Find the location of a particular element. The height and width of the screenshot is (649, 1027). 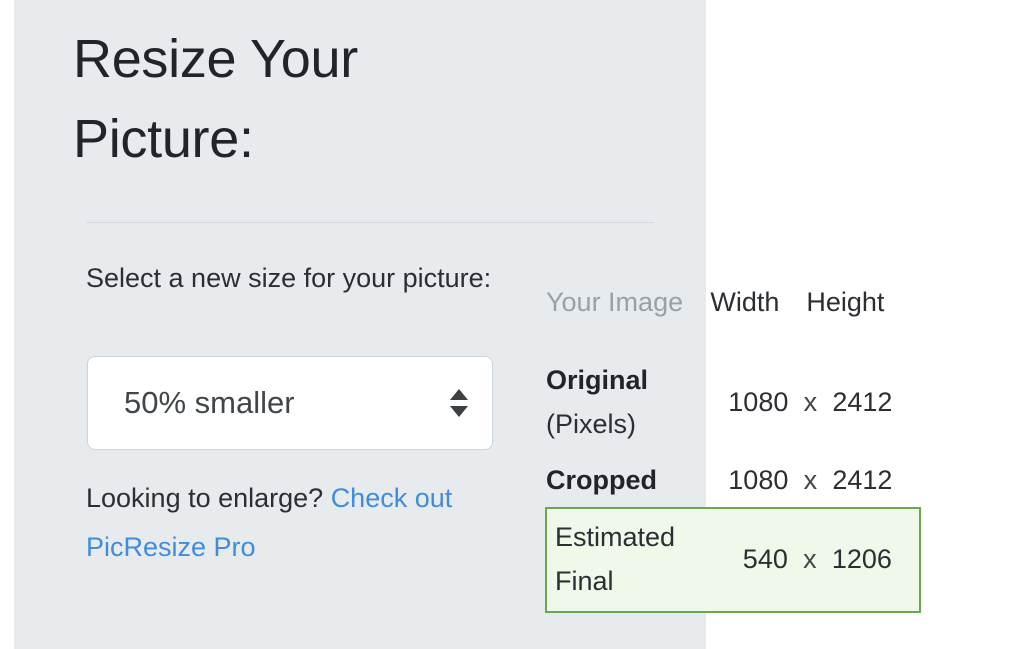

row-dims-original: 1080 x 2412 is located at coordinates (813, 403).